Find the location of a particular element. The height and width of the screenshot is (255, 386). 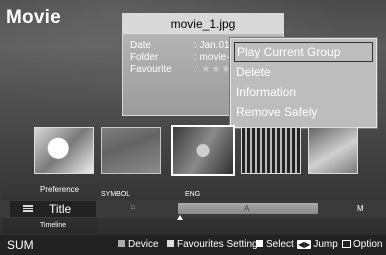

green-button-icon is located at coordinates (170, 243).